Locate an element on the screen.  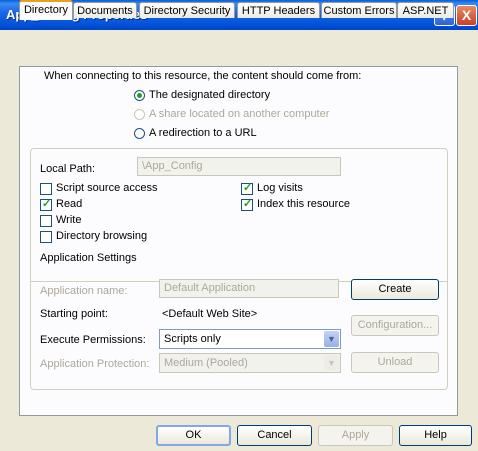
ok-button: OK is located at coordinates (193, 435).